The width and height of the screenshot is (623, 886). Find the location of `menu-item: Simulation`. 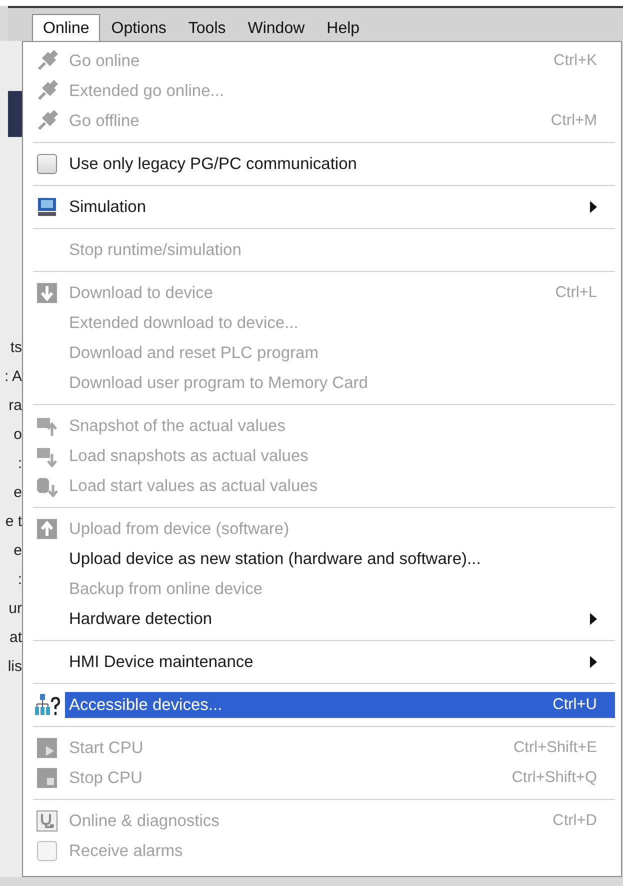

menu-item: Simulation is located at coordinates (340, 207).